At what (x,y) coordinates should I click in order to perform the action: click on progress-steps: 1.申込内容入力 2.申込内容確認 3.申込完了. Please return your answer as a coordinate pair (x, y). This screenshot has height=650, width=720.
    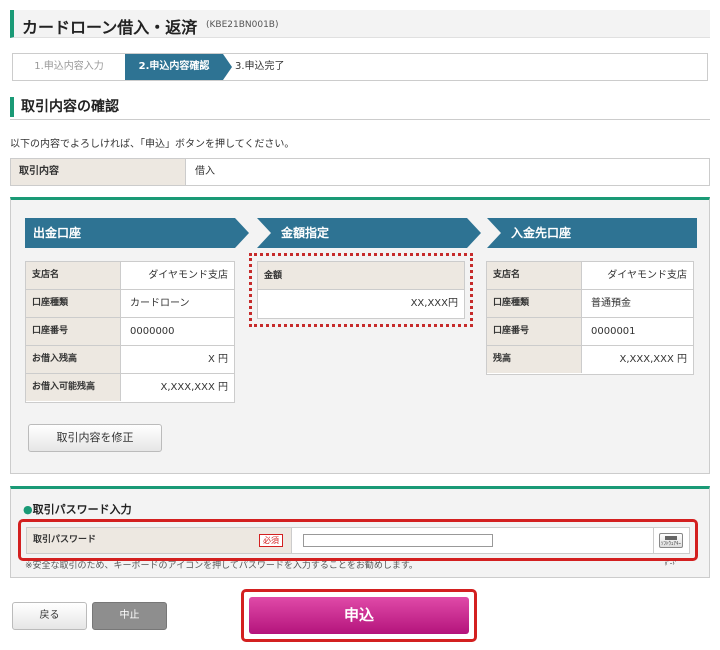
    Looking at the image, I should click on (360, 67).